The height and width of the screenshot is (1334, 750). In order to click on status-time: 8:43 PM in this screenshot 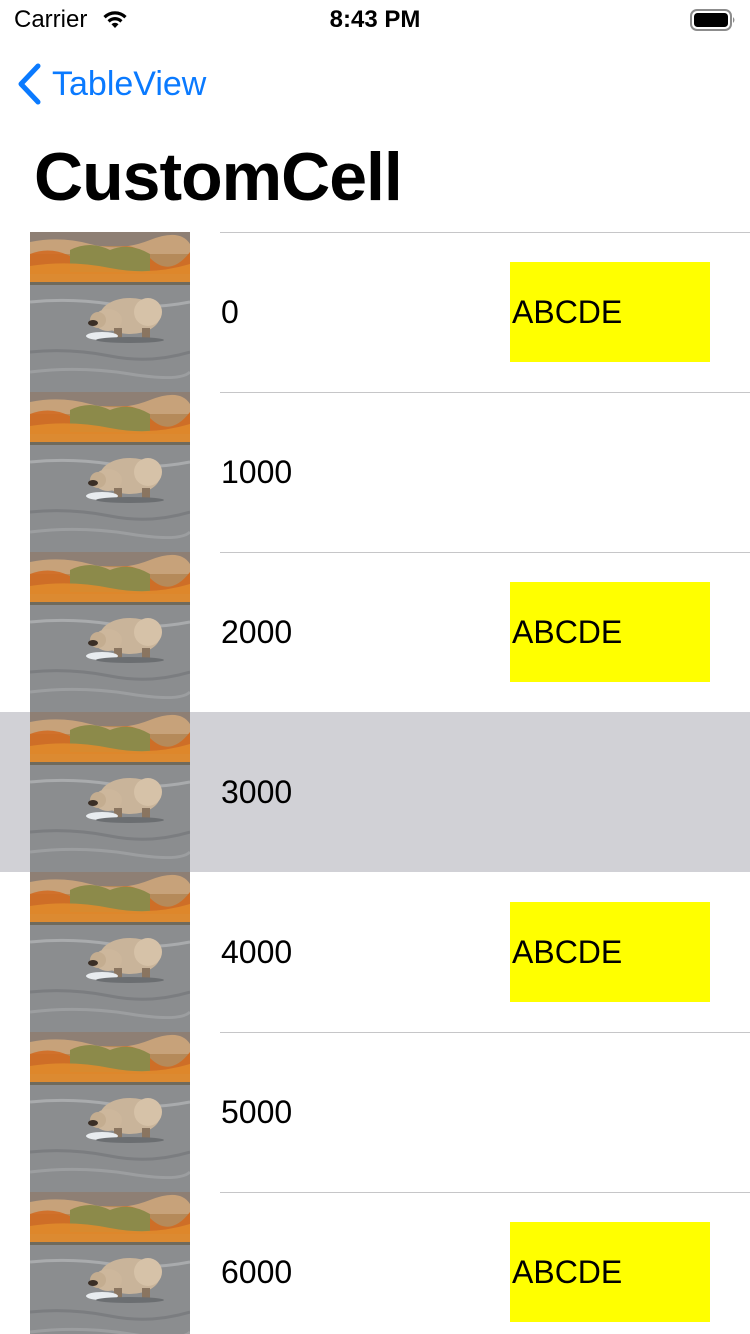, I will do `click(375, 19)`.